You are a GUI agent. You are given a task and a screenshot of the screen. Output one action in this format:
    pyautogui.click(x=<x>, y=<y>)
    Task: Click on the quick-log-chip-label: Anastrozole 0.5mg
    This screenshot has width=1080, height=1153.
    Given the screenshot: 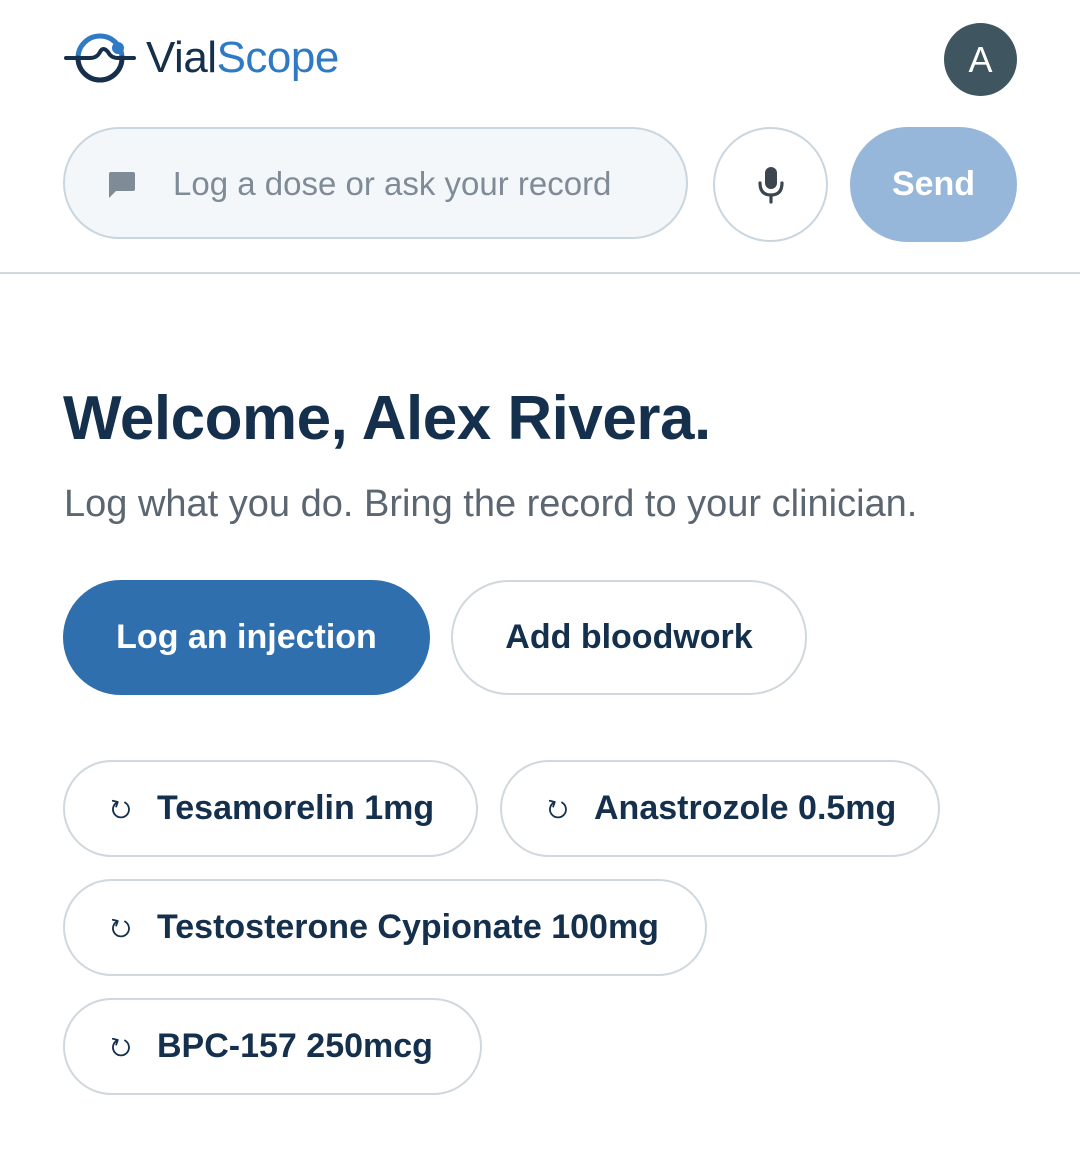 What is the action you would take?
    pyautogui.click(x=745, y=808)
    